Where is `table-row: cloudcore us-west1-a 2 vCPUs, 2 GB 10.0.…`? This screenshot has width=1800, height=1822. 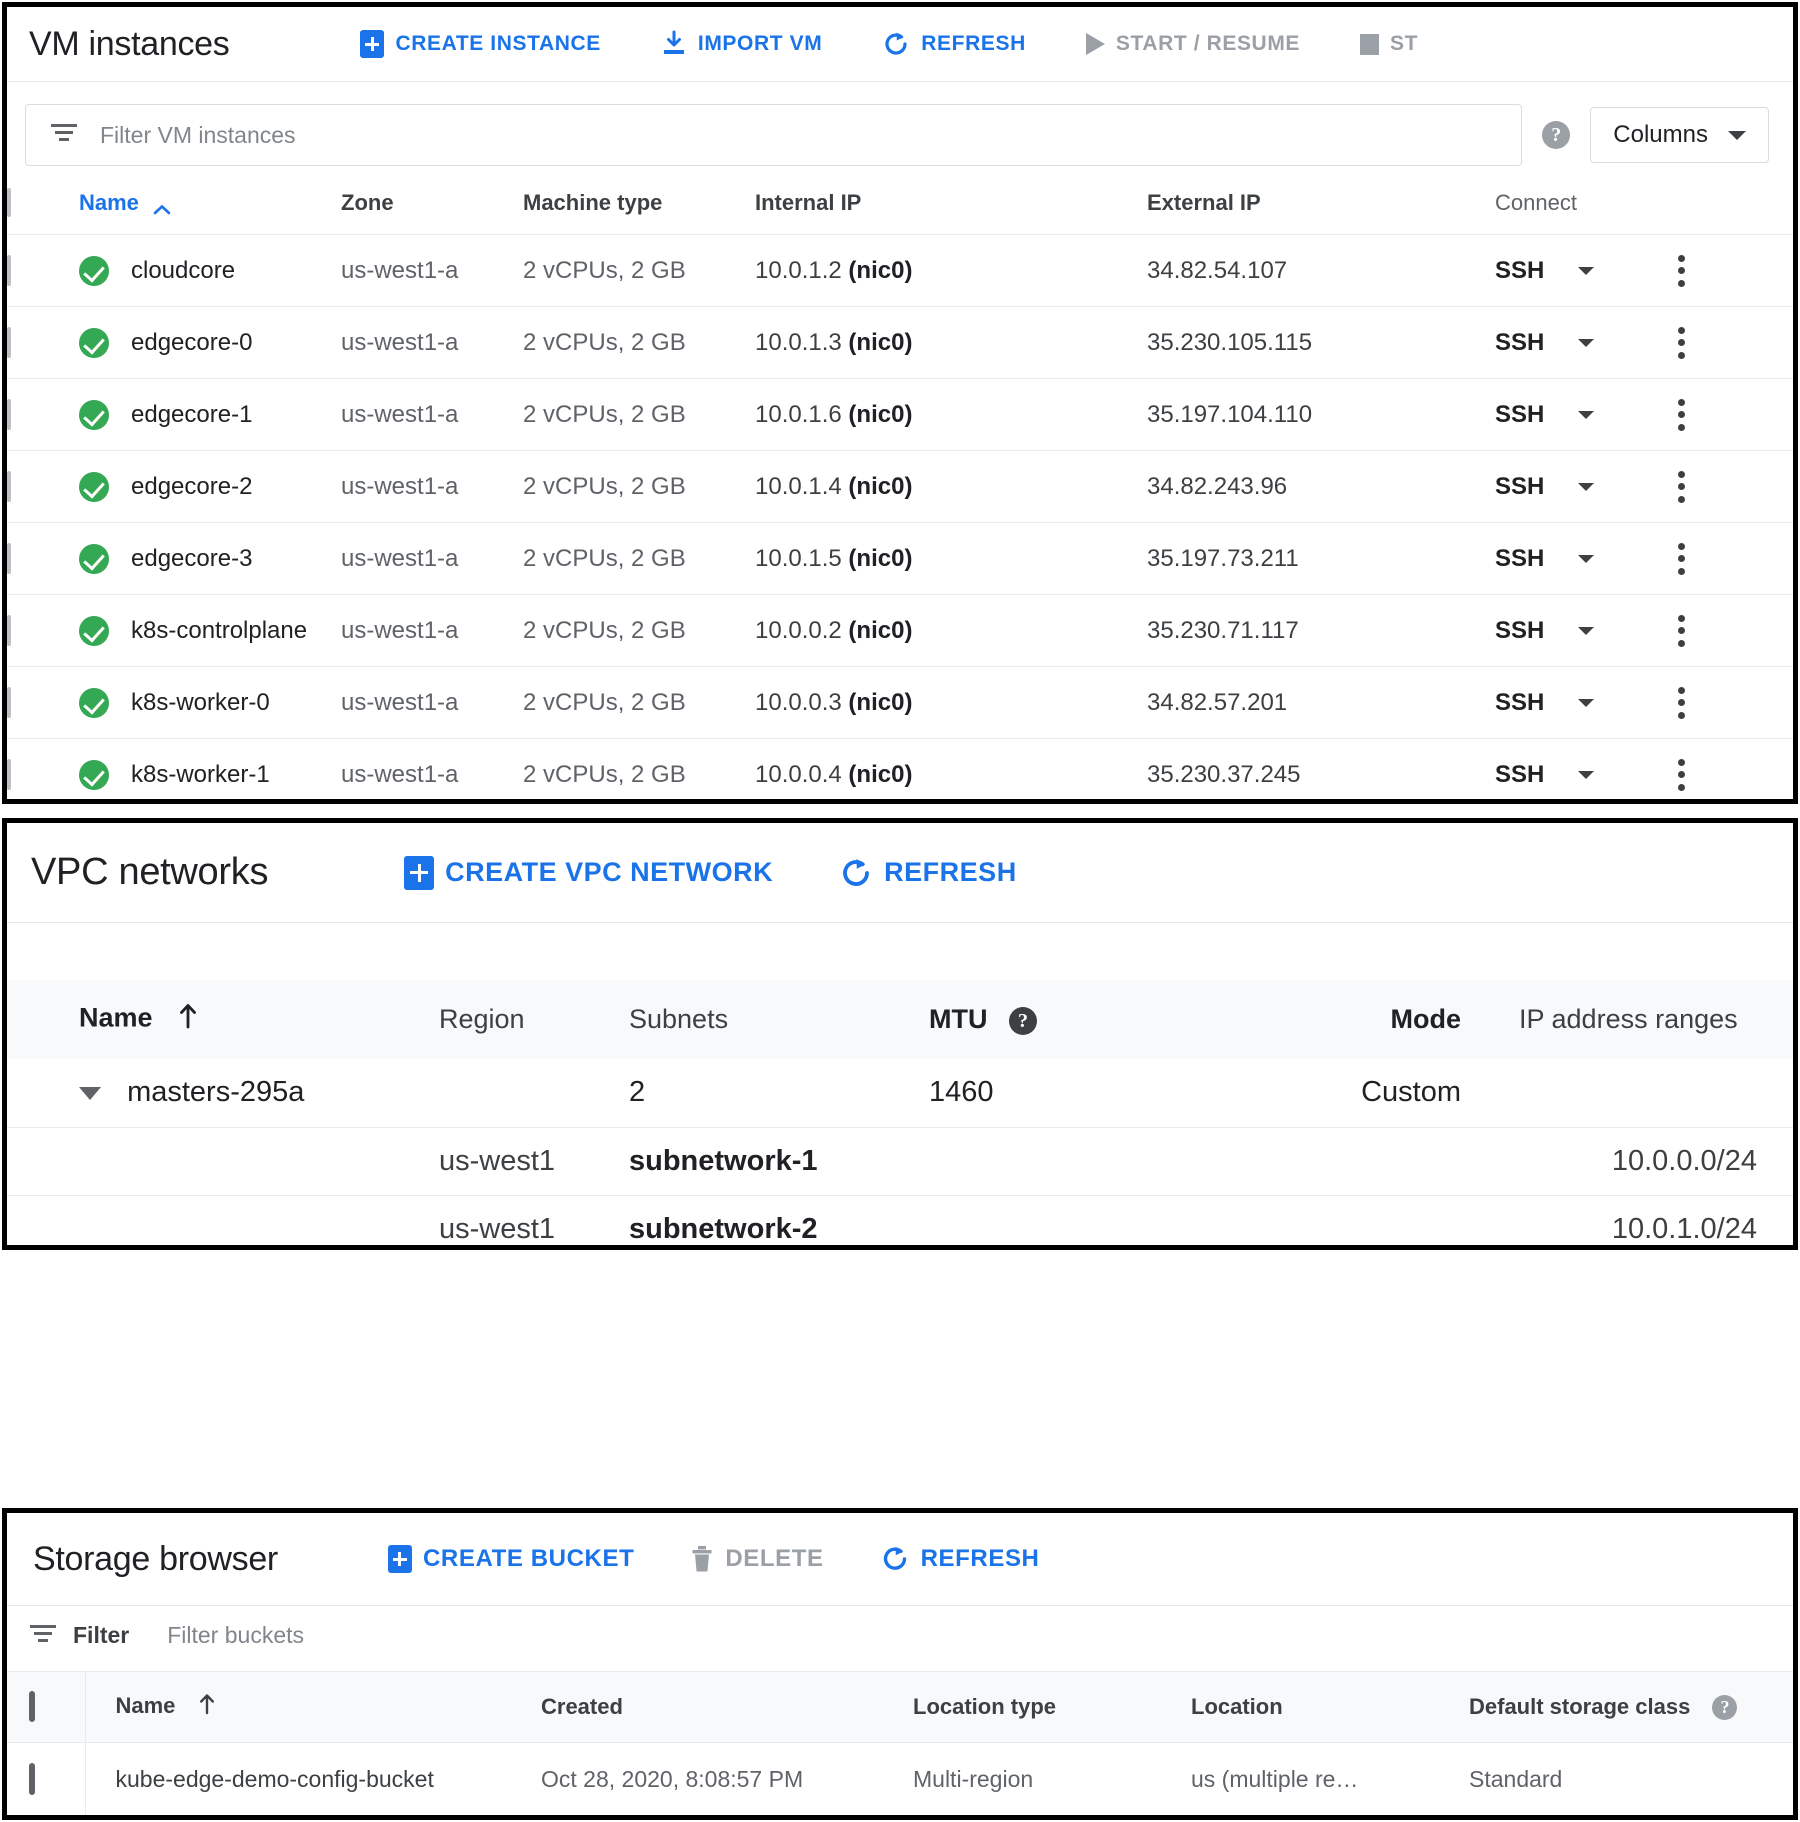
table-row: cloudcore us-west1-a 2 vCPUs, 2 GB 10.0.… is located at coordinates (900, 270).